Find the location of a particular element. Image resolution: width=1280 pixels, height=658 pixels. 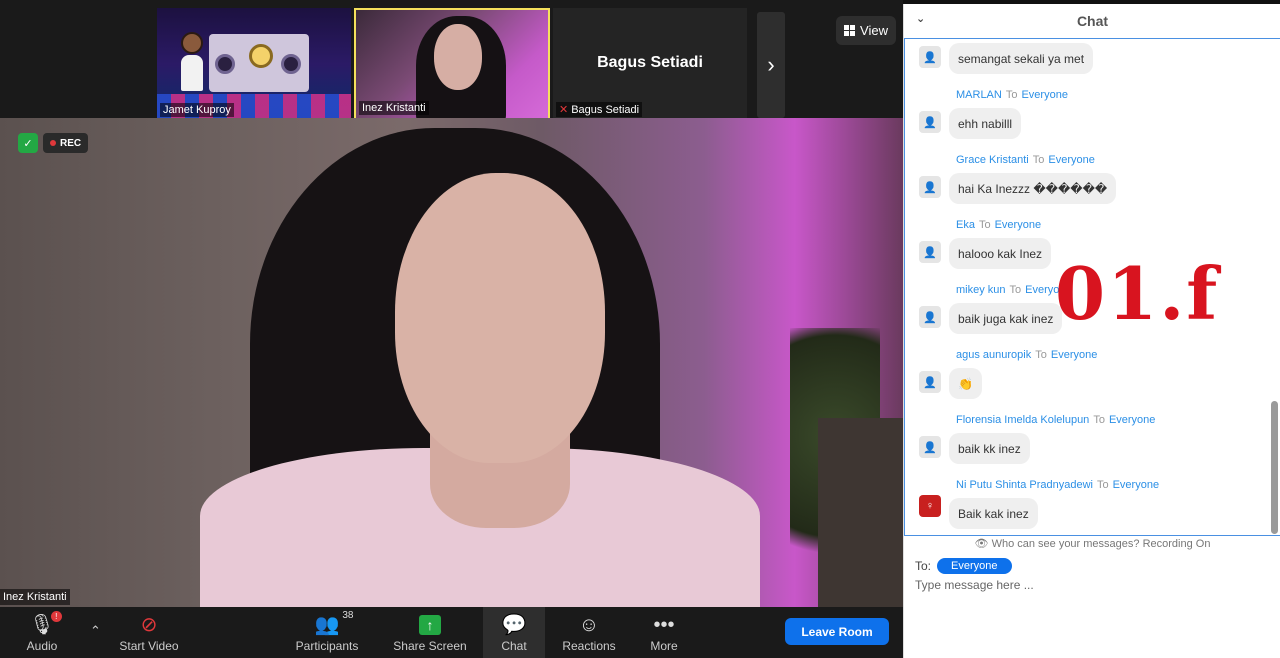

chat-message: ehh nabilll is located at coordinates (985, 123).